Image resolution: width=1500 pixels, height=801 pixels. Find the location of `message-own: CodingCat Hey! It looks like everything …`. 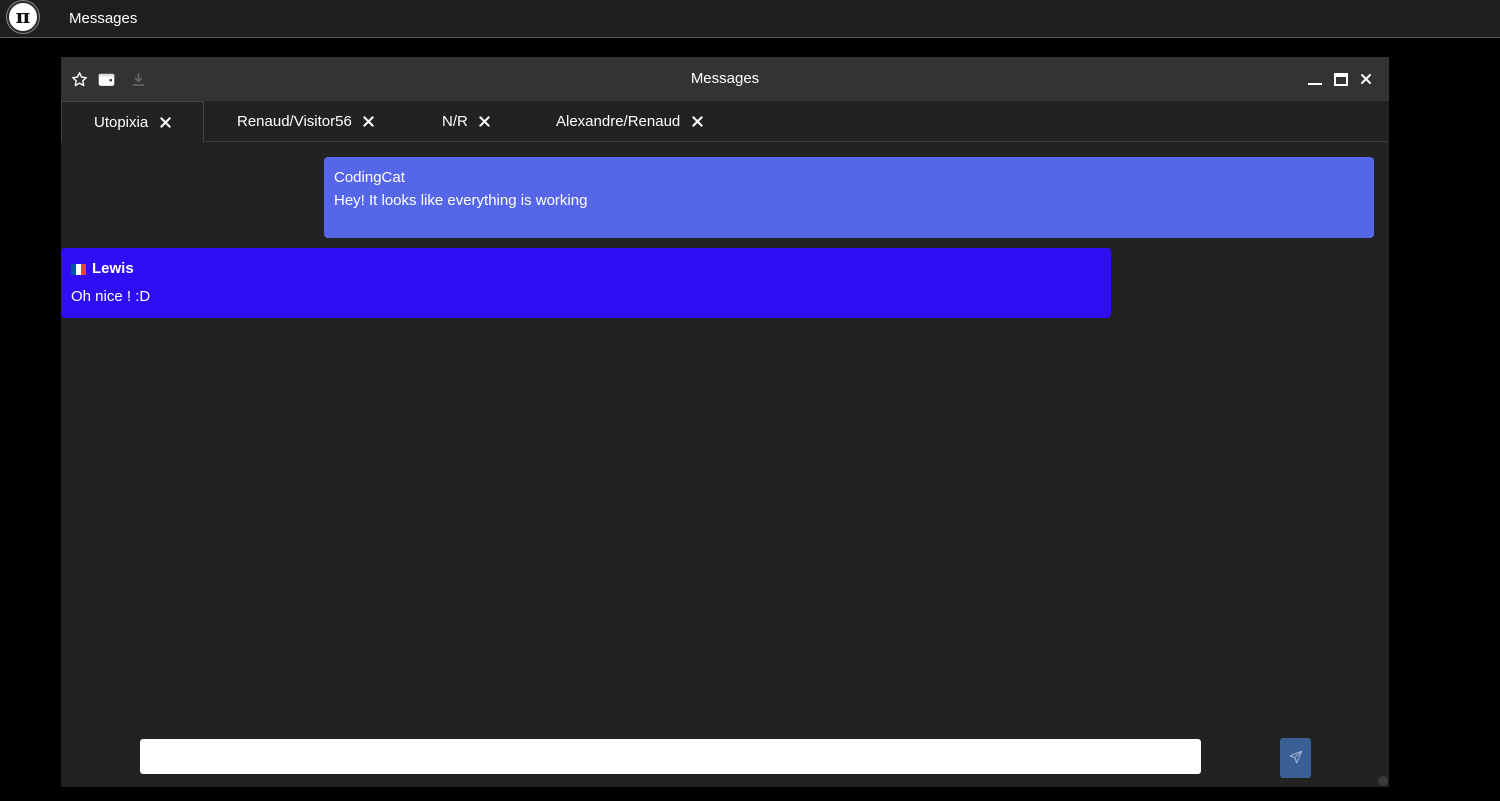

message-own: CodingCat Hey! It looks like everything … is located at coordinates (849, 197).